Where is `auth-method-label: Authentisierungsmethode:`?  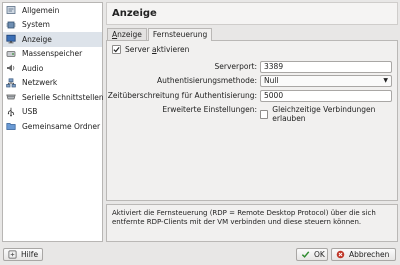
auth-method-label: Authentisierungsmethode: is located at coordinates (207, 80).